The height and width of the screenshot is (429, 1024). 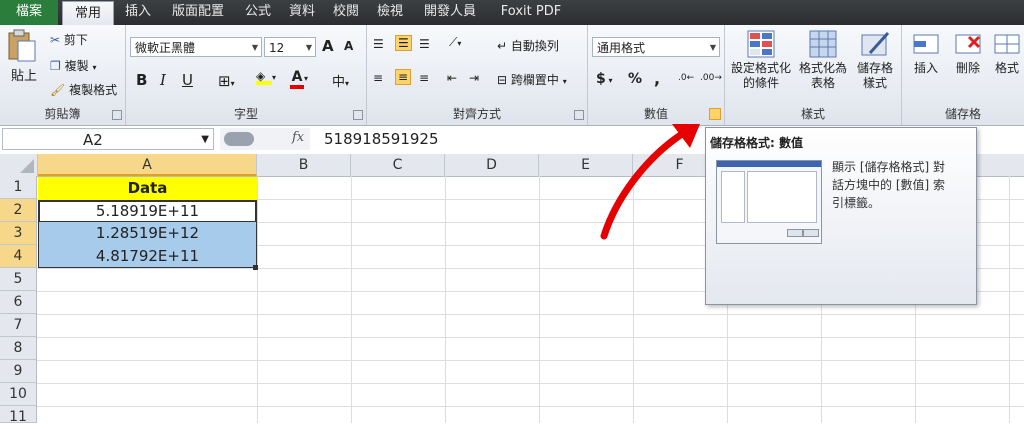 I want to click on row-header-8: 8, so click(x=18, y=348).